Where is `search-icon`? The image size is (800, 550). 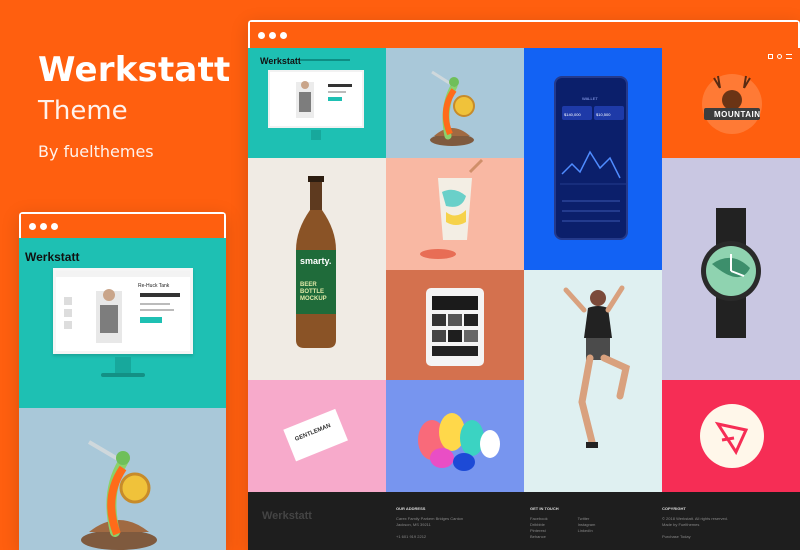
search-icon is located at coordinates (779, 56).